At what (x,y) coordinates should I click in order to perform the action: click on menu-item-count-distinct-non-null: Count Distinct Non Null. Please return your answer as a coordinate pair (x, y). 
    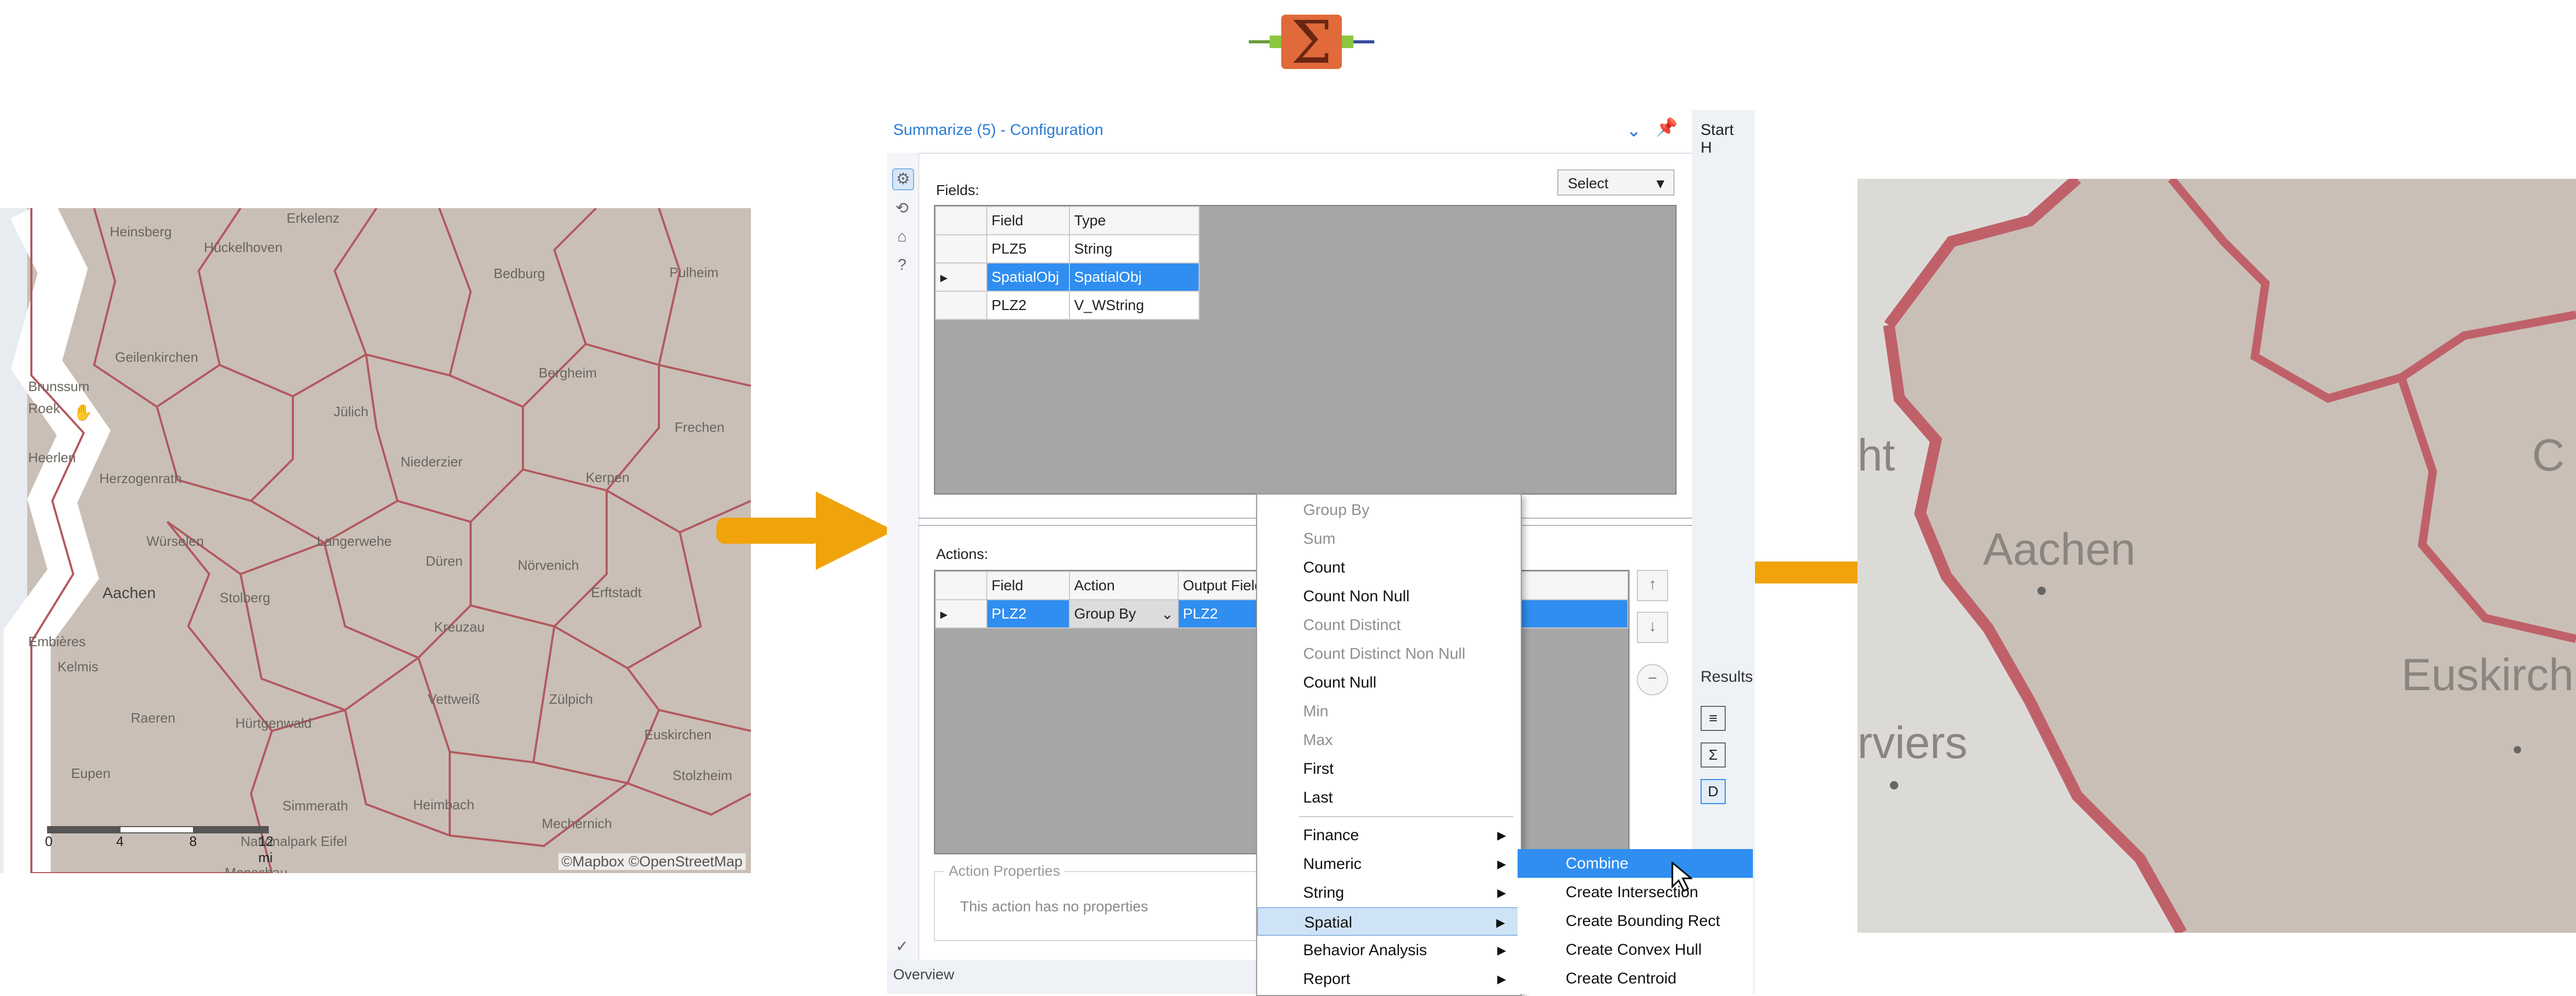
    Looking at the image, I should click on (1388, 654).